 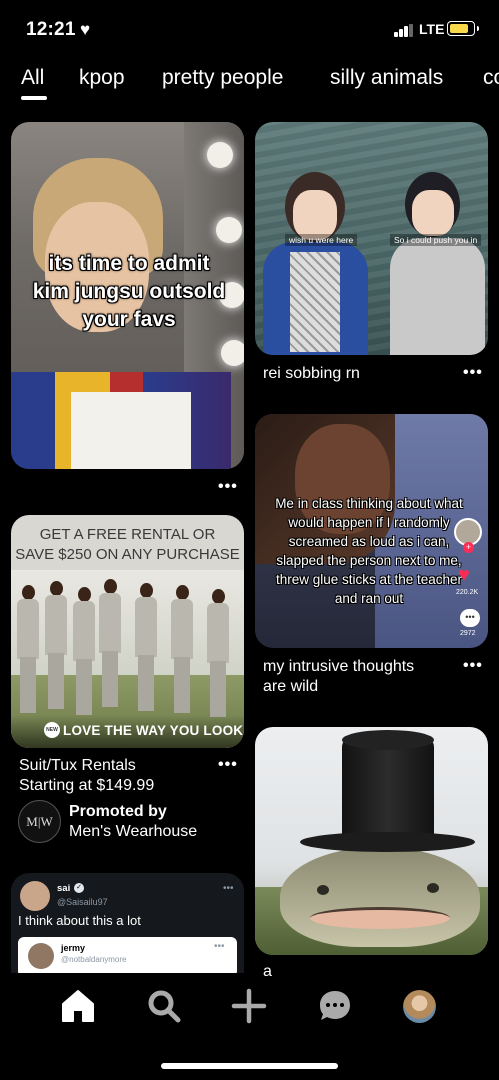 What do you see at coordinates (102, 78) in the screenshot?
I see `tab-kpop: kpop` at bounding box center [102, 78].